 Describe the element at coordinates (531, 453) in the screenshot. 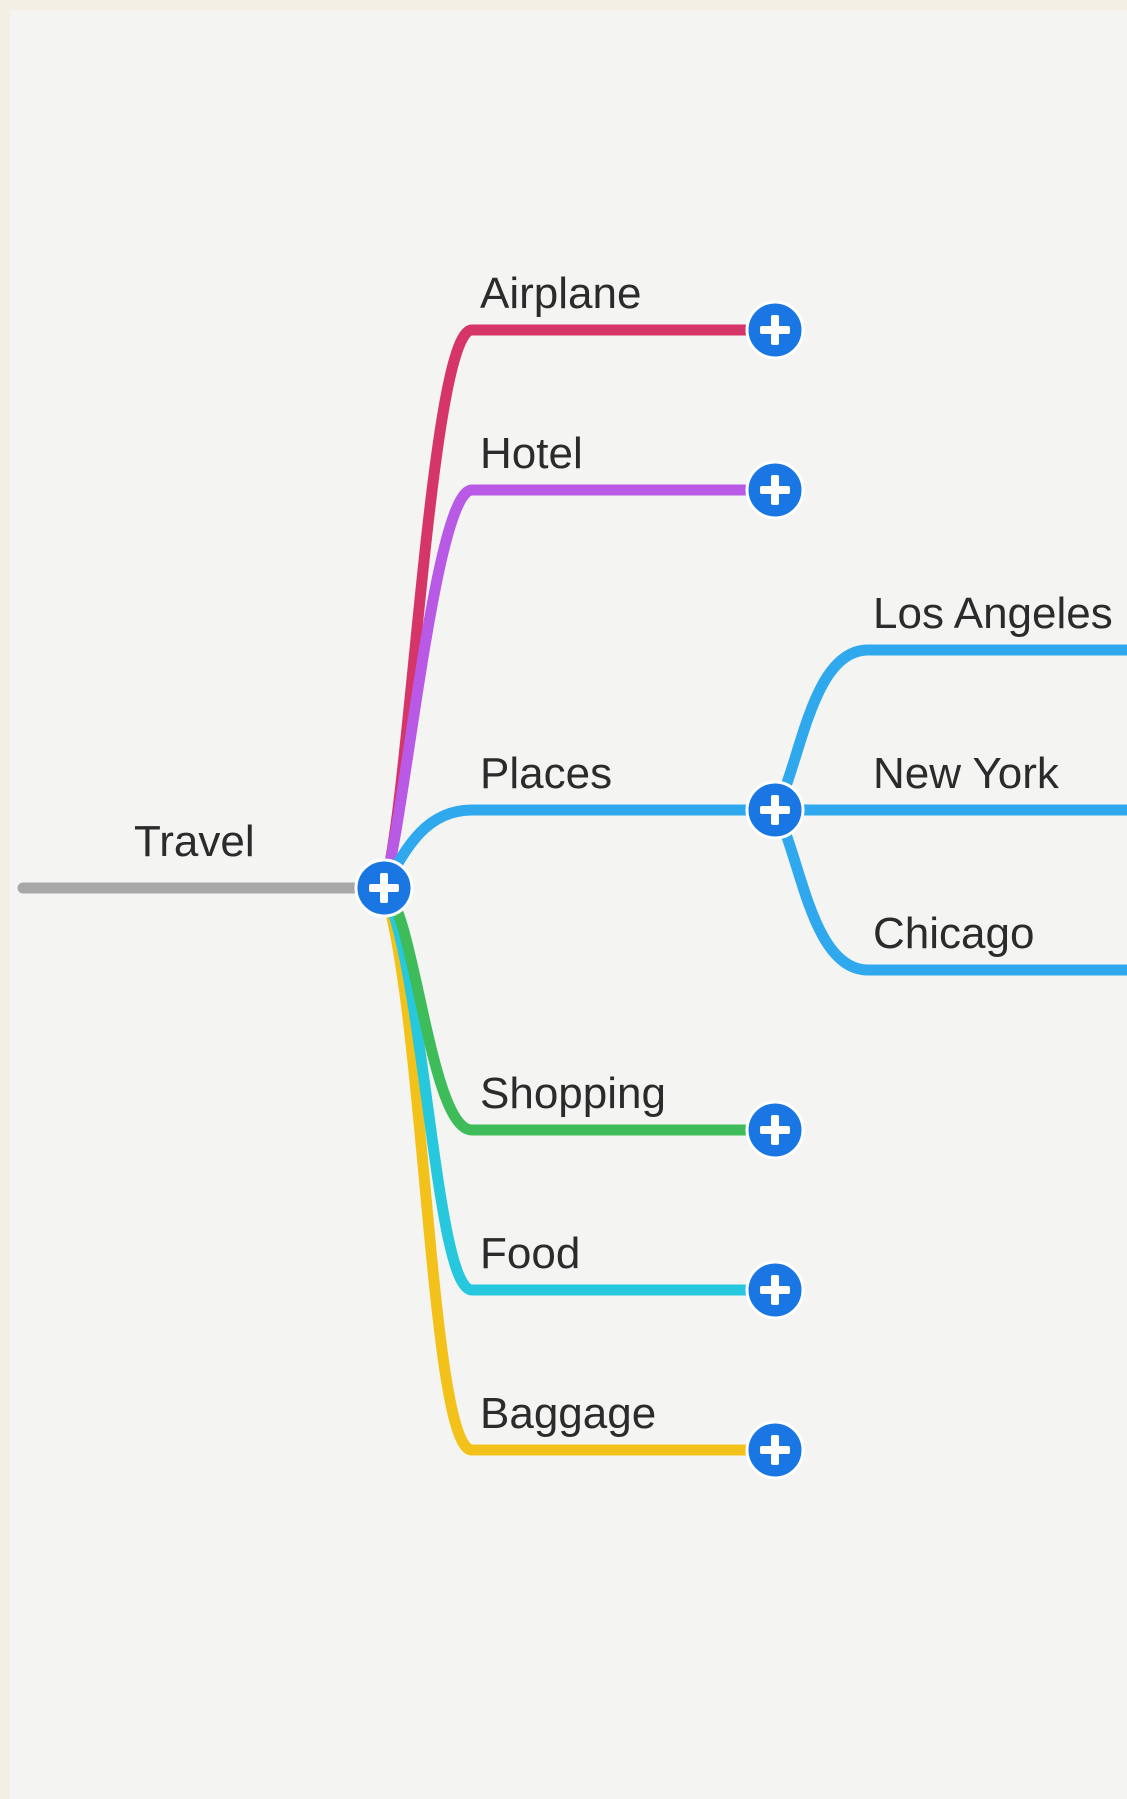

I see `branch-label-hotel: Hotel` at that location.